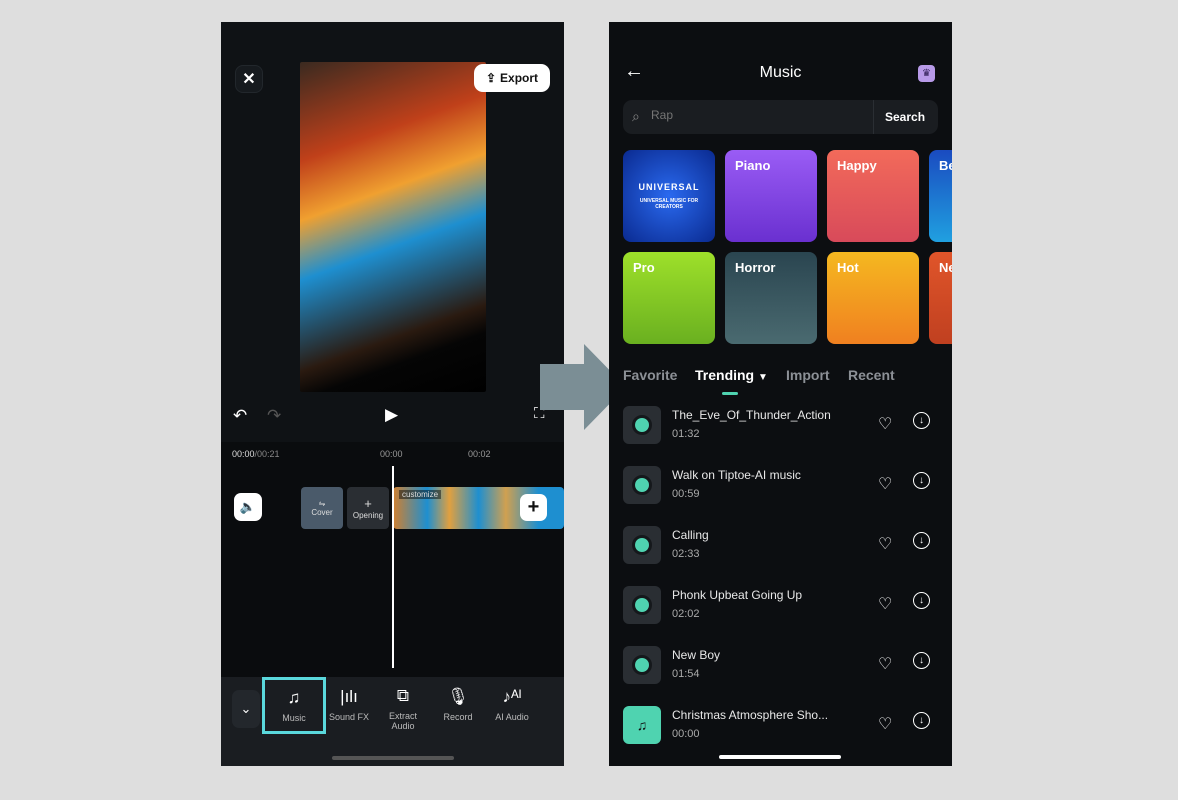 The height and width of the screenshot is (800, 1178). Describe the element at coordinates (686, 614) in the screenshot. I see `track-duration: 02:02` at that location.